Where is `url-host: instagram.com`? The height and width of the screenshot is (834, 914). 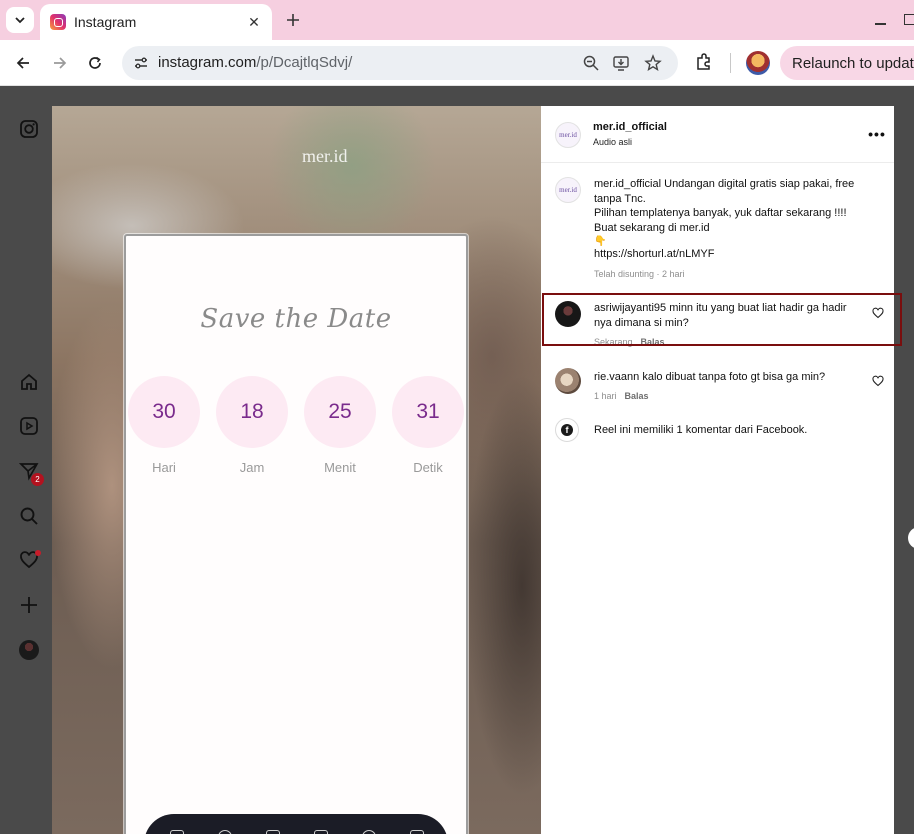 url-host: instagram.com is located at coordinates (207, 62).